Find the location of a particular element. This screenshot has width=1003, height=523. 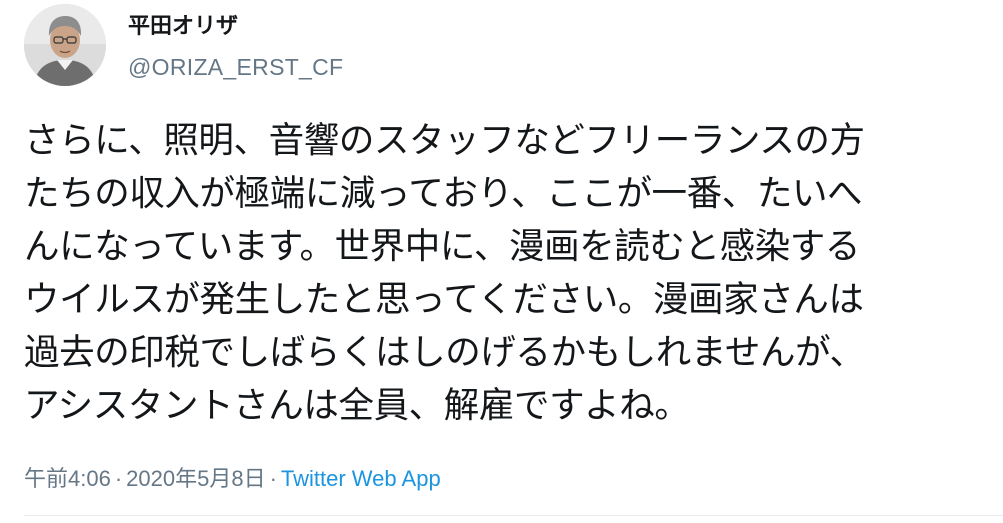

tweet-date: 2020年5月8日 is located at coordinates (195, 478).